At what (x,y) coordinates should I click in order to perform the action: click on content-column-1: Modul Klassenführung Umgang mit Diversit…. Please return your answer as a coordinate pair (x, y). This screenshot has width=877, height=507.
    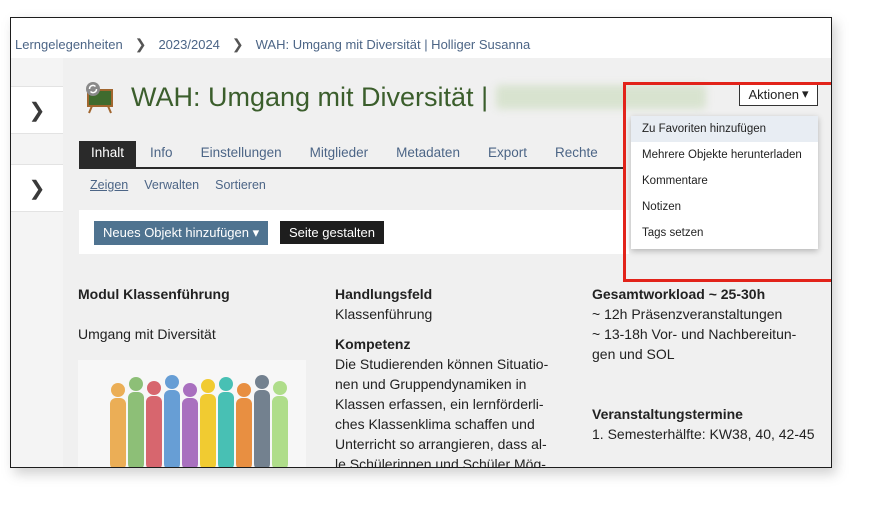
    Looking at the image, I should click on (193, 314).